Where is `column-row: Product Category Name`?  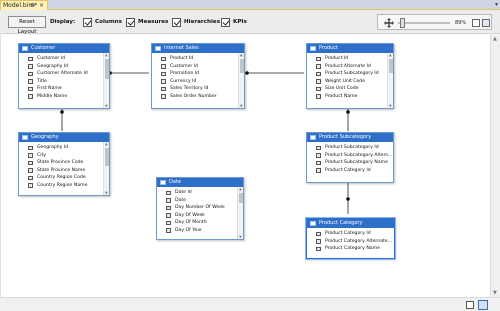 column-row: Product Category Name is located at coordinates (350, 249).